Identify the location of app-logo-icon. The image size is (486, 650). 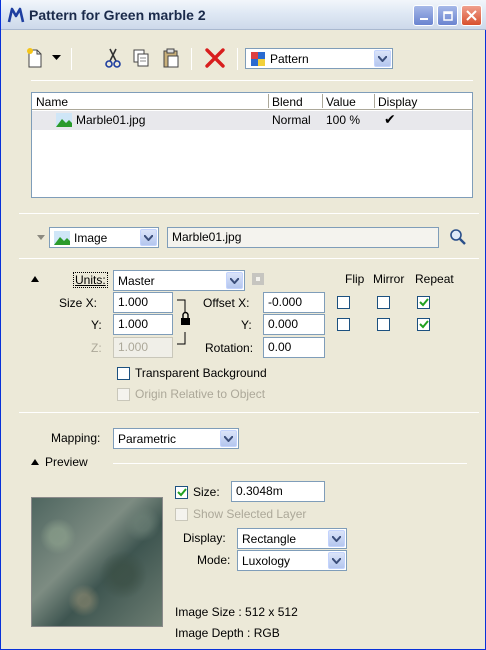
(16, 15).